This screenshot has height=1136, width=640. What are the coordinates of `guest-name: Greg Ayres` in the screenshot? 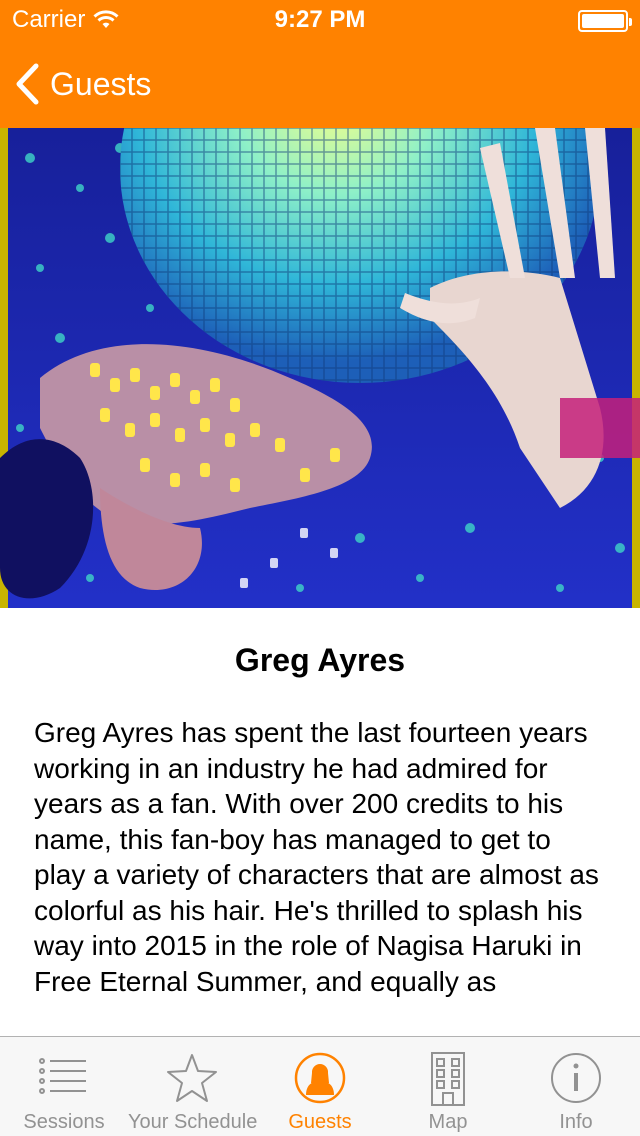 It's located at (320, 660).